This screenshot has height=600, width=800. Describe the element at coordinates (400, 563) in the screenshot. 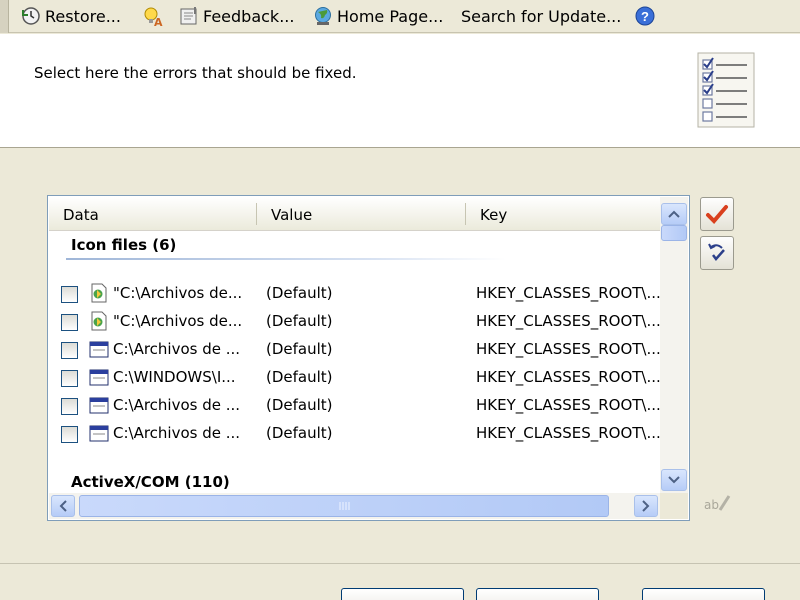

I see `bottom-separator` at that location.